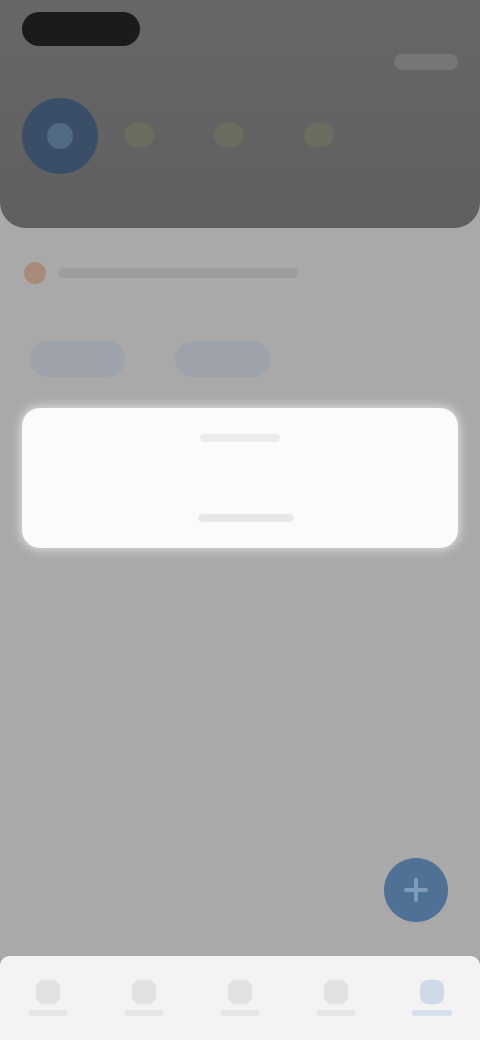 The width and height of the screenshot is (480, 1040). Describe the element at coordinates (178, 273) in the screenshot. I see `notice-text` at that location.